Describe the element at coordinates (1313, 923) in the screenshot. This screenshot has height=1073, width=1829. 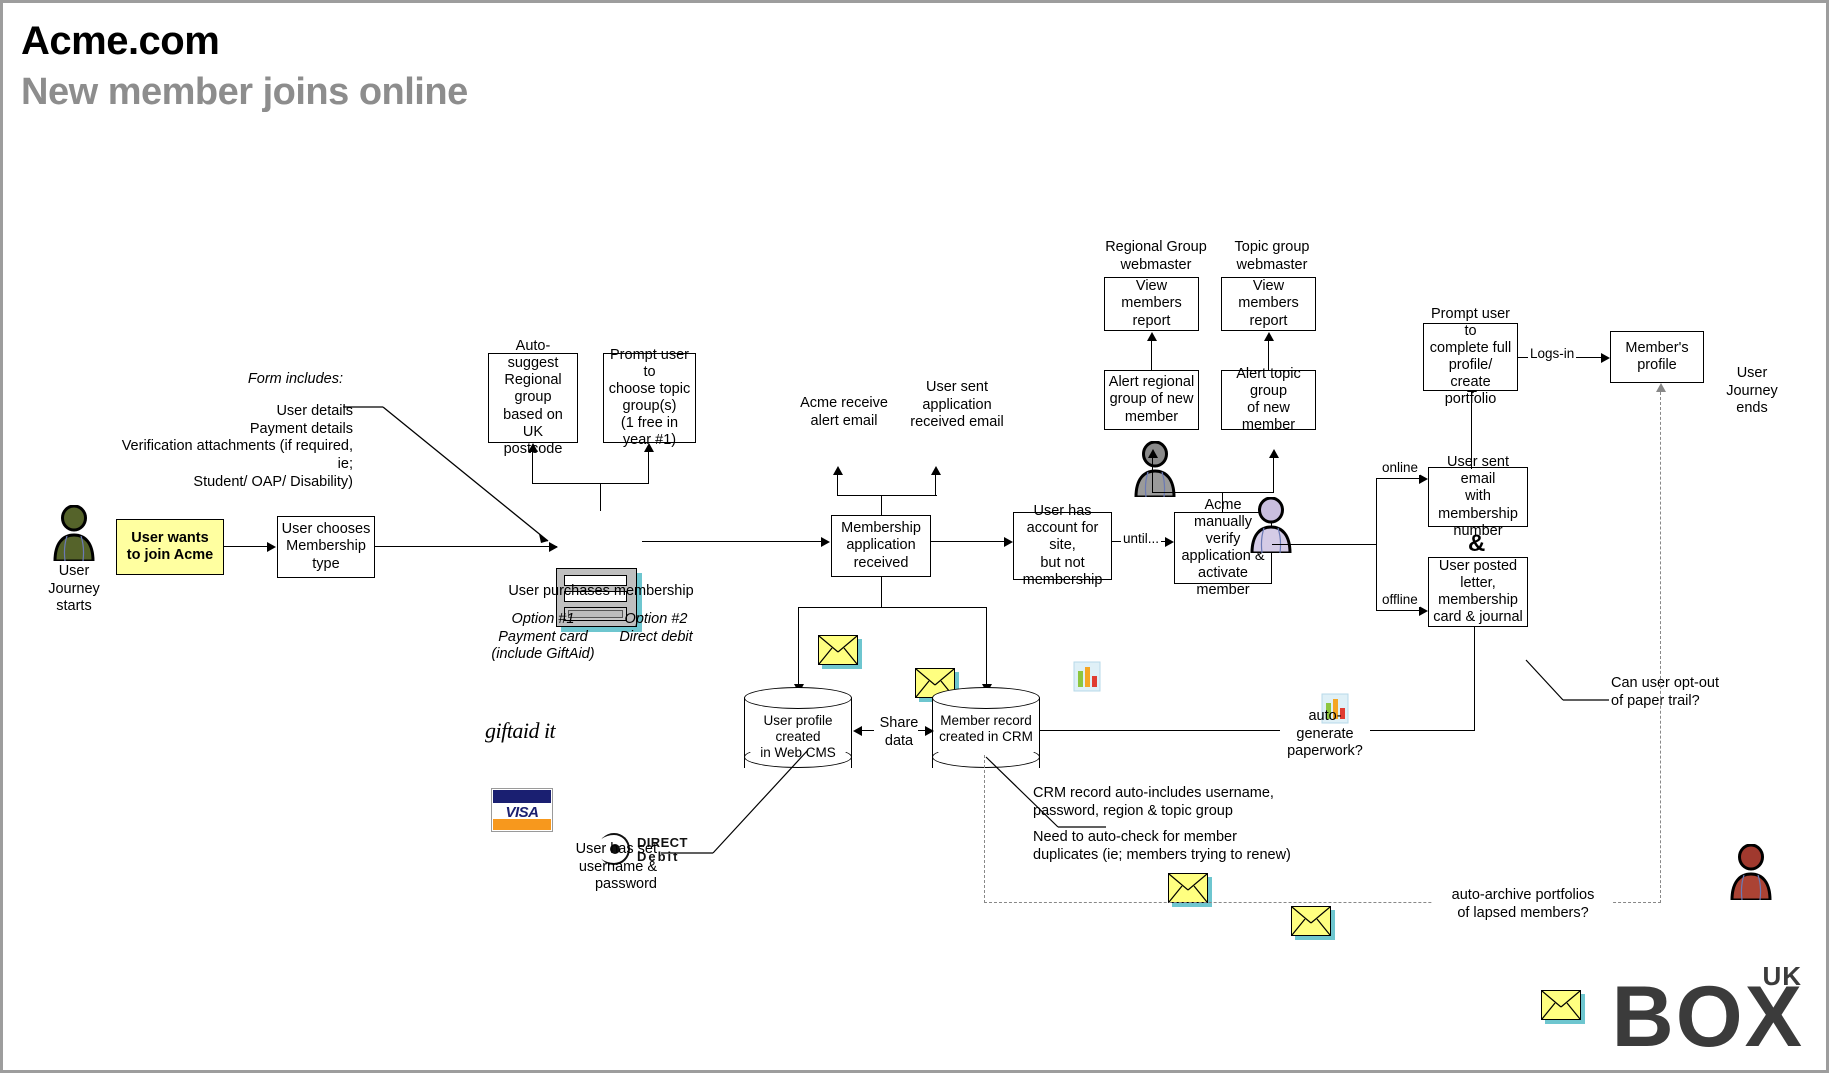
I see `email-icon-alert-topic` at that location.